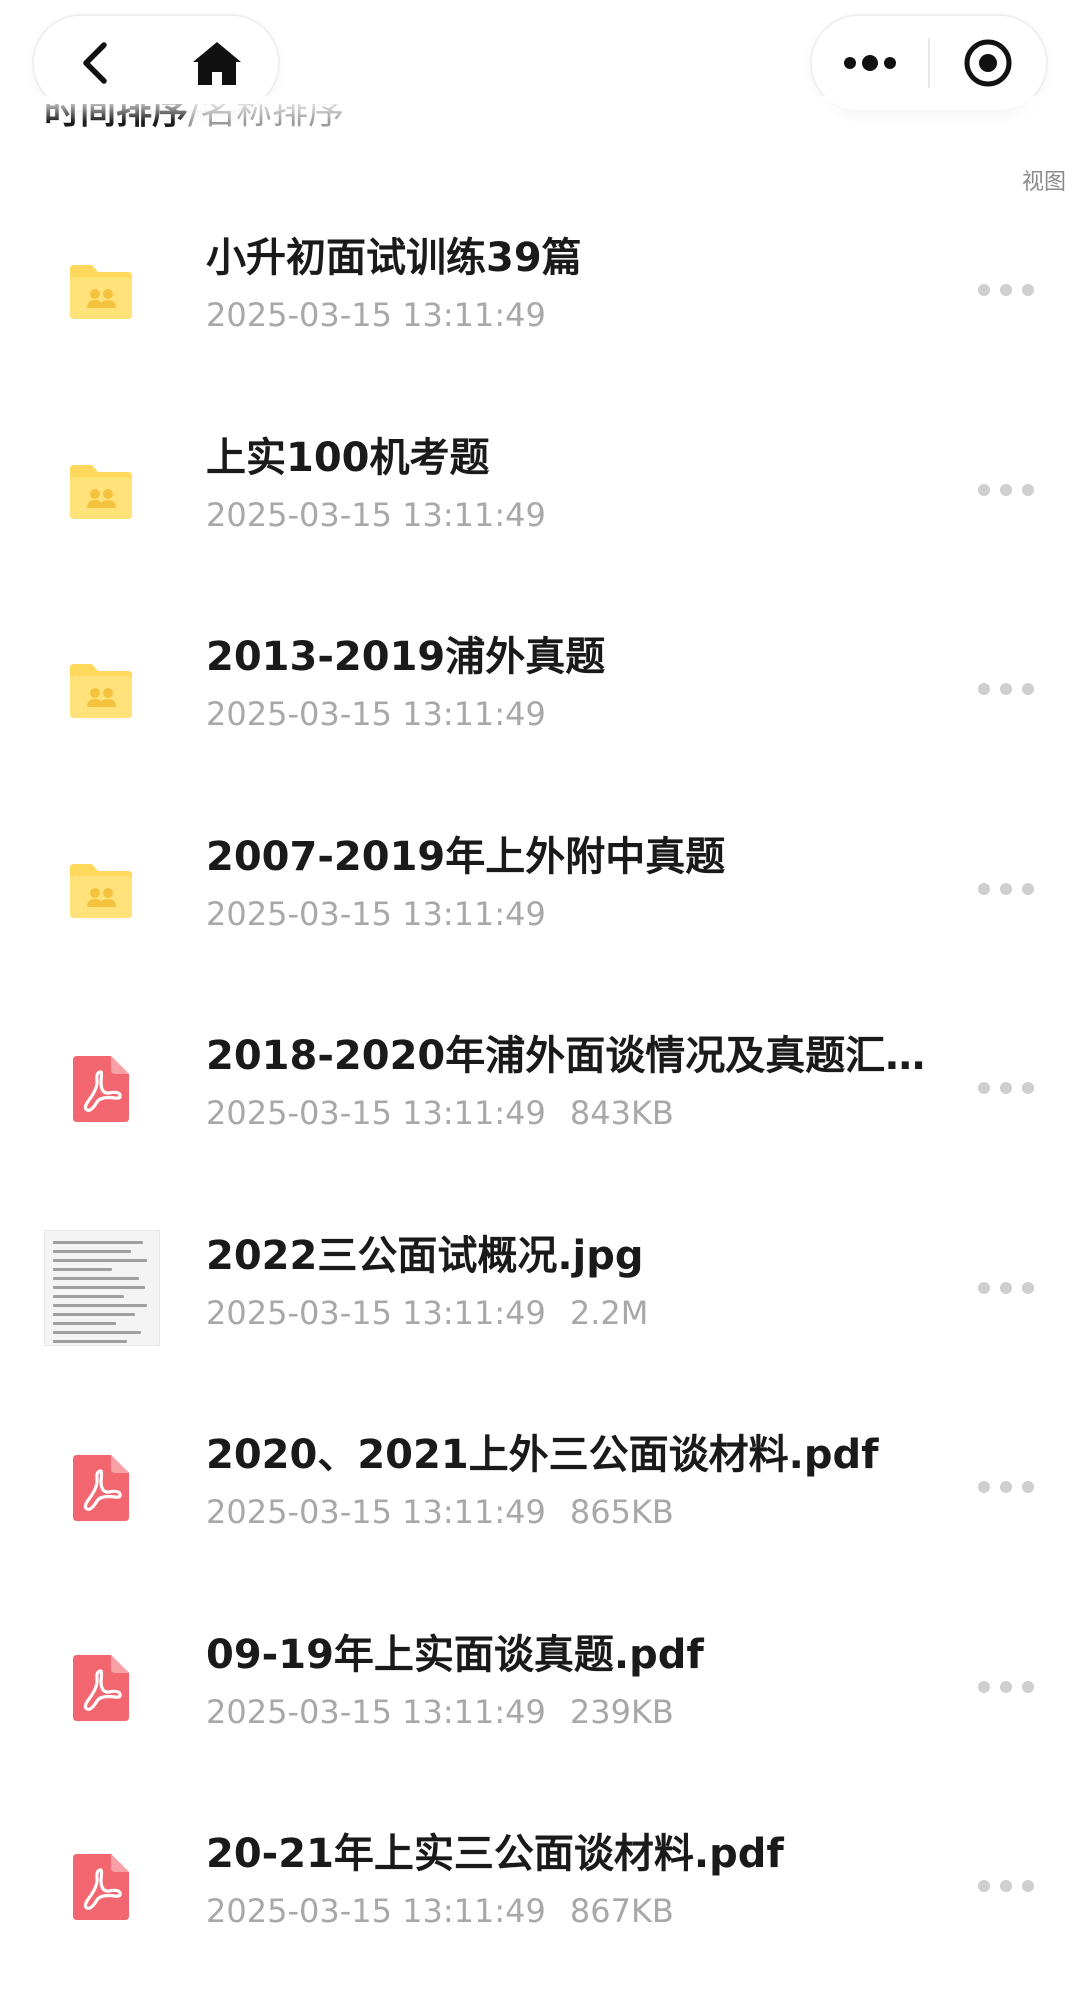 The height and width of the screenshot is (1992, 1080). I want to click on file-size: 843KB, so click(621, 1113).